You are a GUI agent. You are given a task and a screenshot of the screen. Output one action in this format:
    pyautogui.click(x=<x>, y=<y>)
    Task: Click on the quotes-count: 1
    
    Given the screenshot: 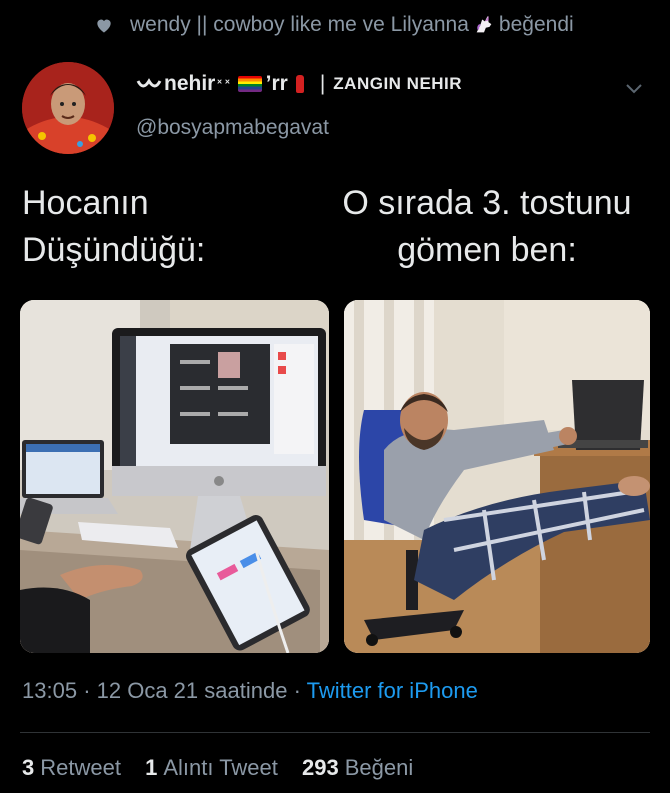 What is the action you would take?
    pyautogui.click(x=151, y=767)
    